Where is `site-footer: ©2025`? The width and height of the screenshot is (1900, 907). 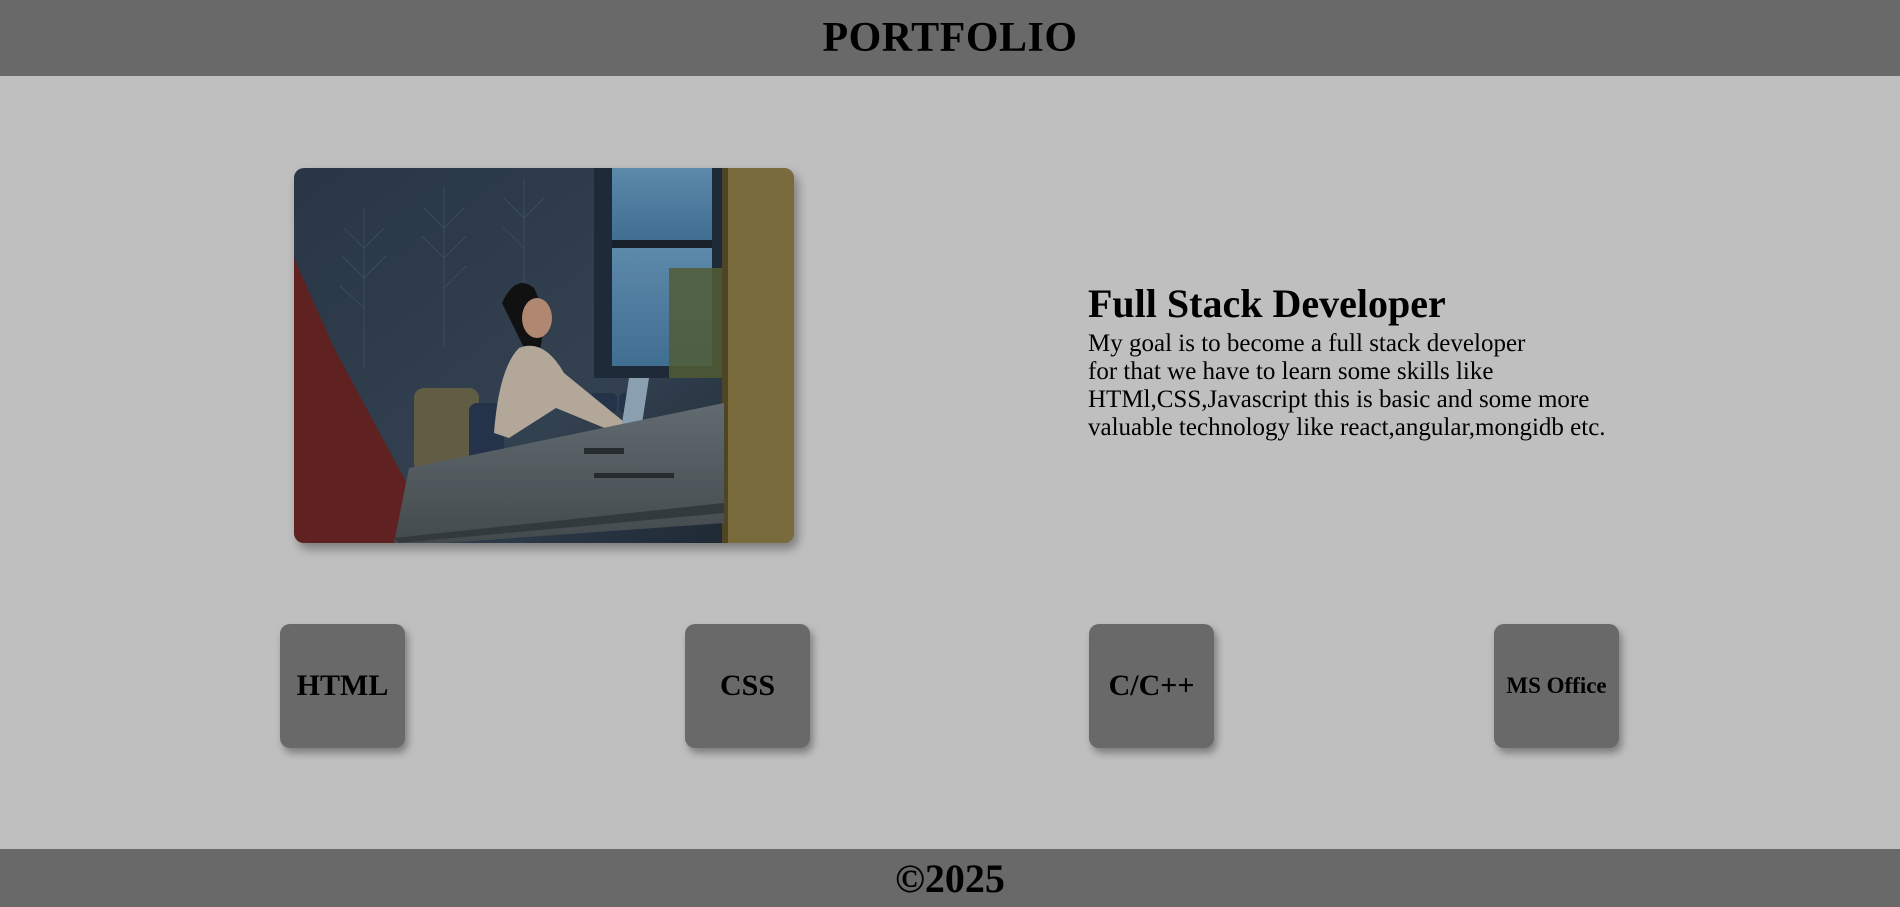 site-footer: ©2025 is located at coordinates (950, 878).